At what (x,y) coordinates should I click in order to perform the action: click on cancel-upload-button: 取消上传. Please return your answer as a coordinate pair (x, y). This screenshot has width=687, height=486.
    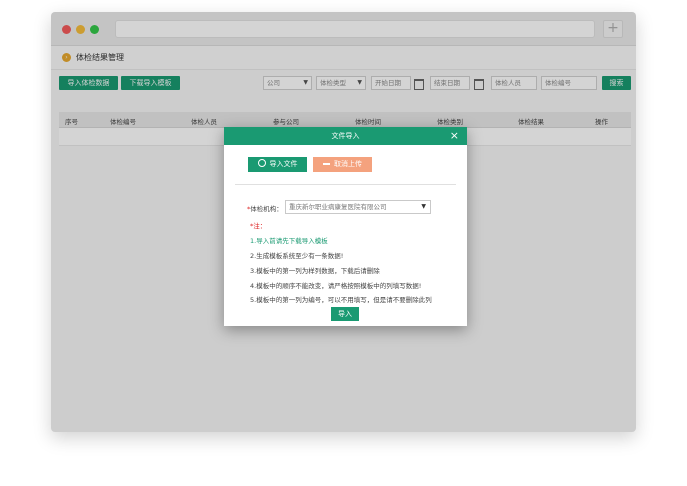
    Looking at the image, I should click on (342, 164).